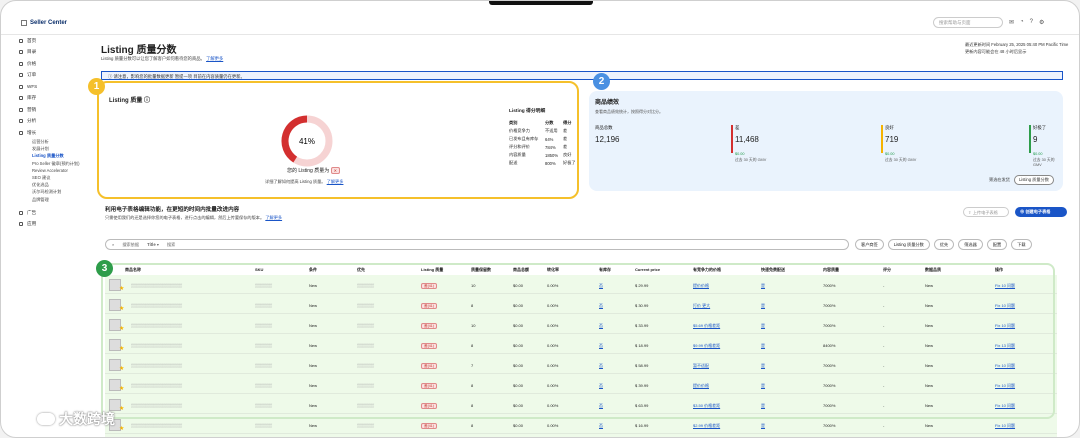 This screenshot has width=1080, height=438. I want to click on sidebar-item-label: 沃尔玛检测计划, so click(47, 192).